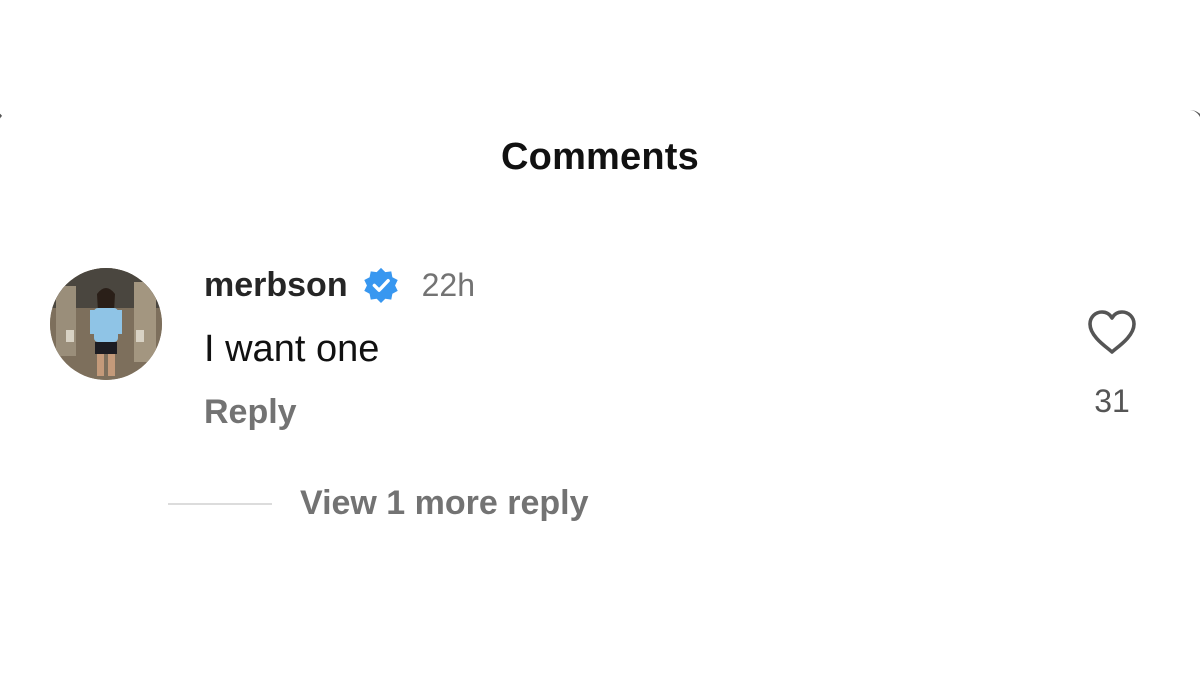 The image size is (1200, 675). What do you see at coordinates (1112, 364) in the screenshot?
I see `like-area: 31` at bounding box center [1112, 364].